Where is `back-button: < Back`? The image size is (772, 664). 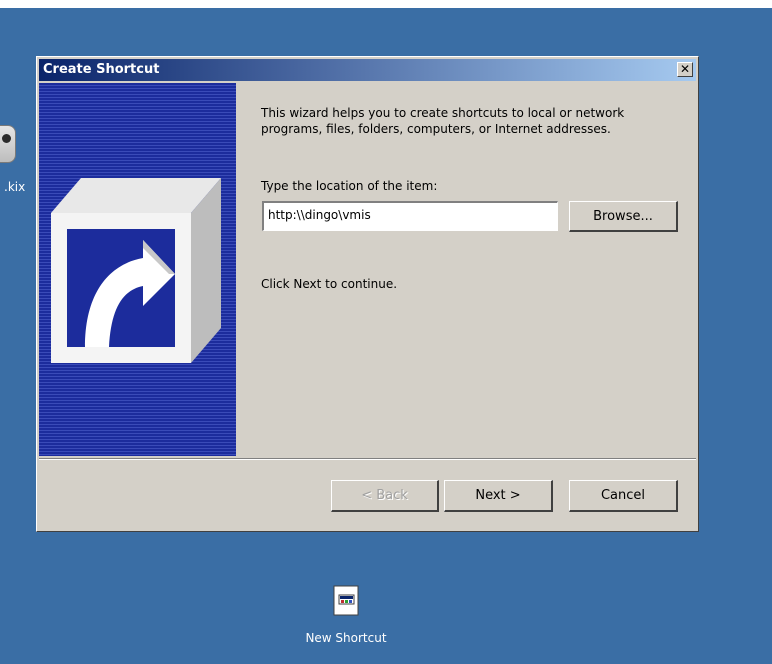 back-button: < Back is located at coordinates (385, 496).